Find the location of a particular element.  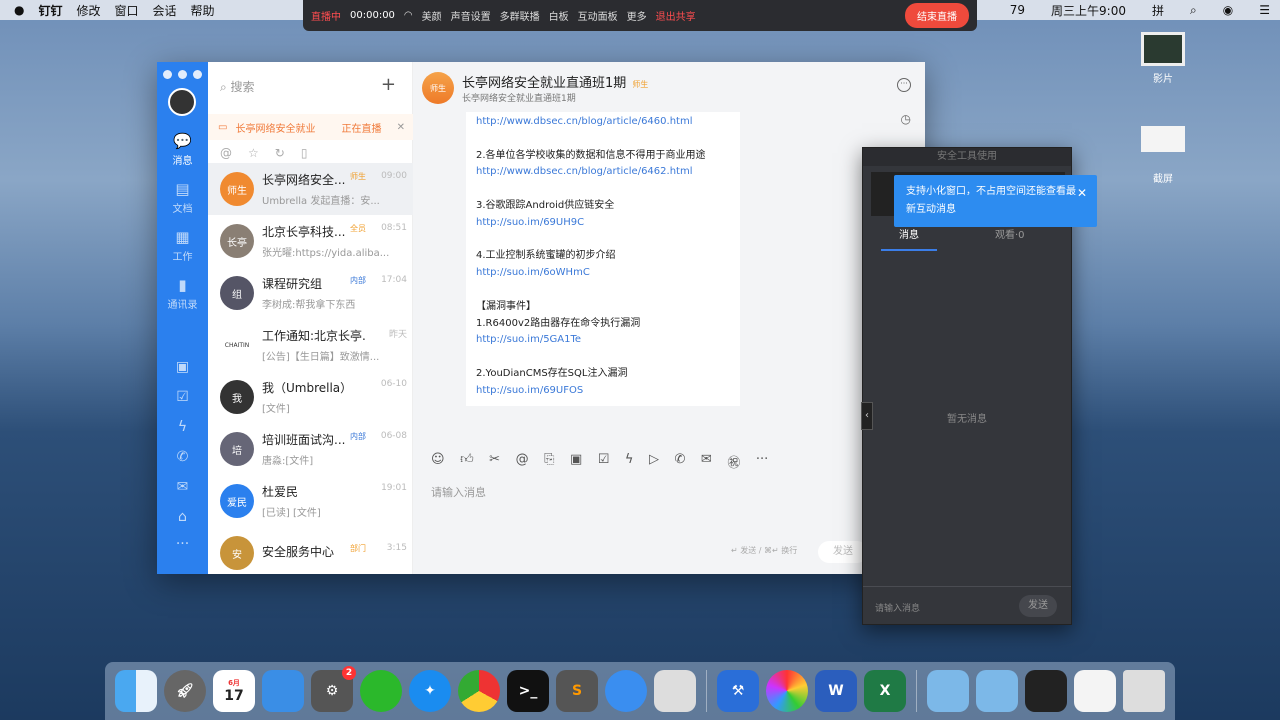

menu-session: 会话 is located at coordinates (165, 10).